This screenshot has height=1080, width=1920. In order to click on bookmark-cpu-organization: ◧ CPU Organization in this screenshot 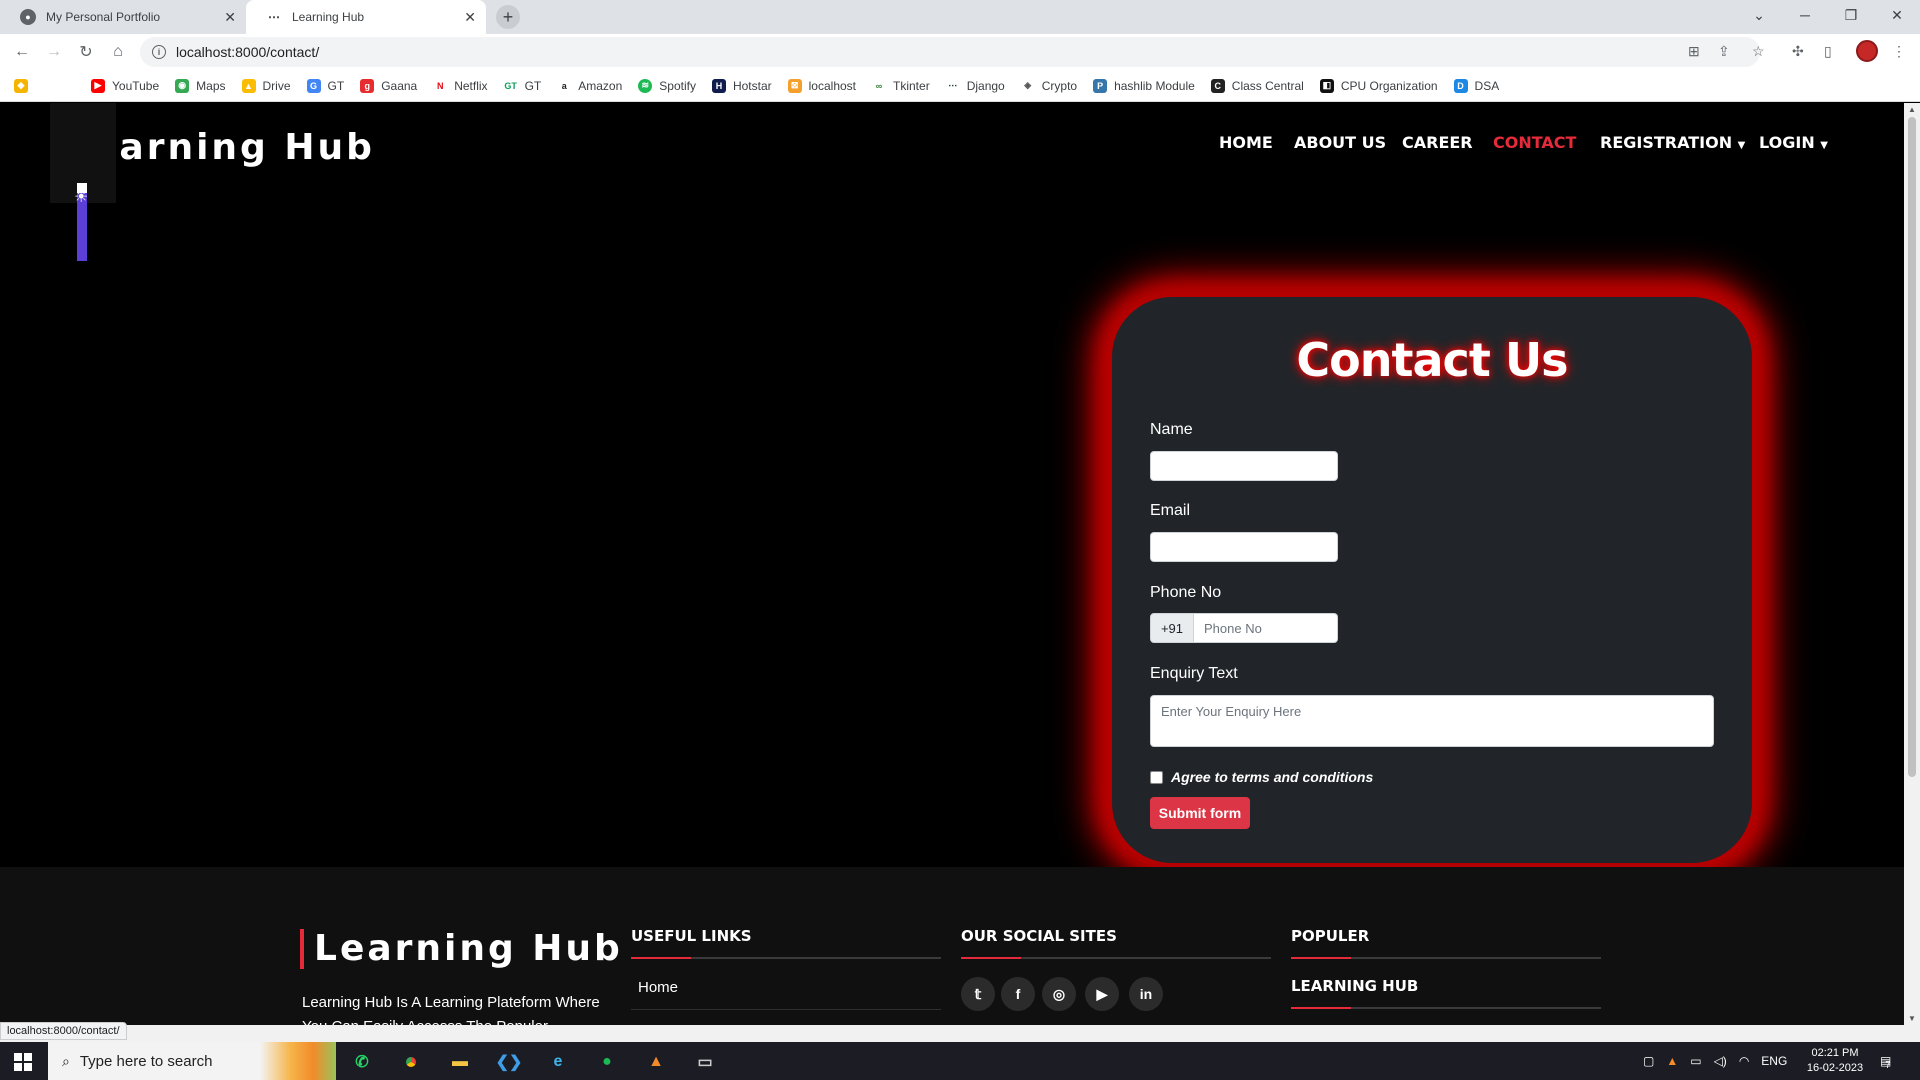, I will do `click(1378, 85)`.